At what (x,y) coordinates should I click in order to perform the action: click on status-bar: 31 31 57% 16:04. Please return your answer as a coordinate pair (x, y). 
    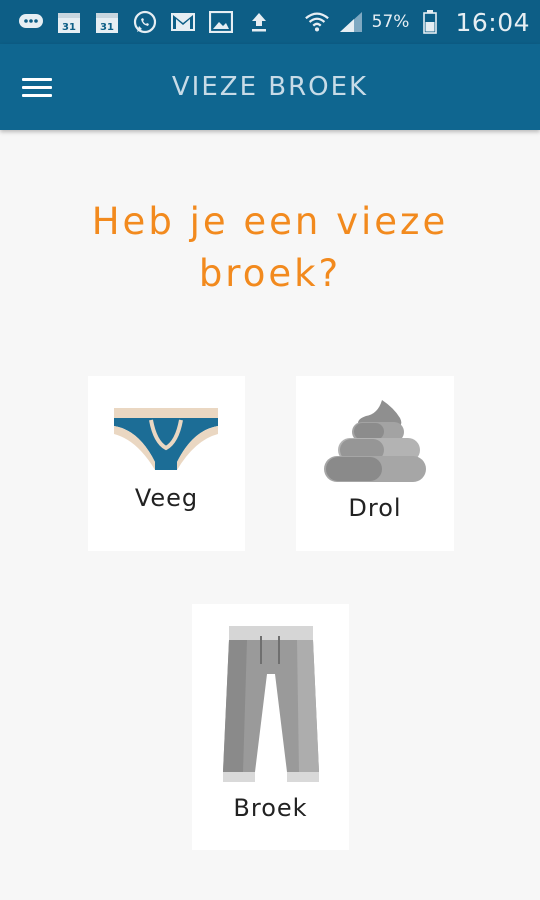
    Looking at the image, I should click on (270, 22).